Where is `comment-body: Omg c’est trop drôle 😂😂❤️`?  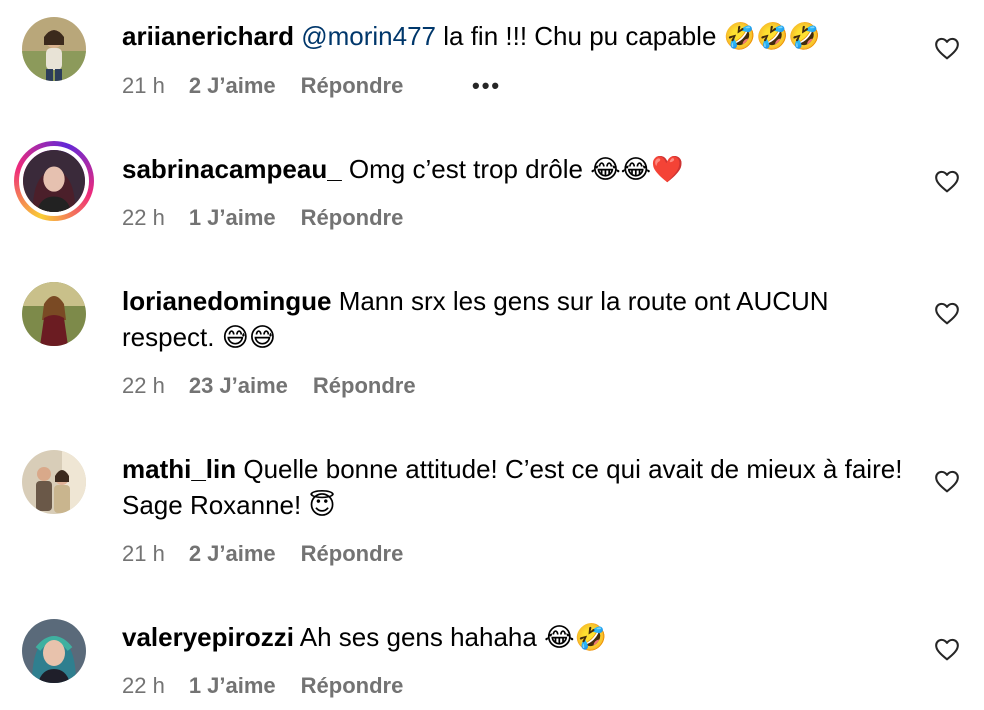
comment-body: Omg c’est trop drôle 😂😂❤️ is located at coordinates (512, 169).